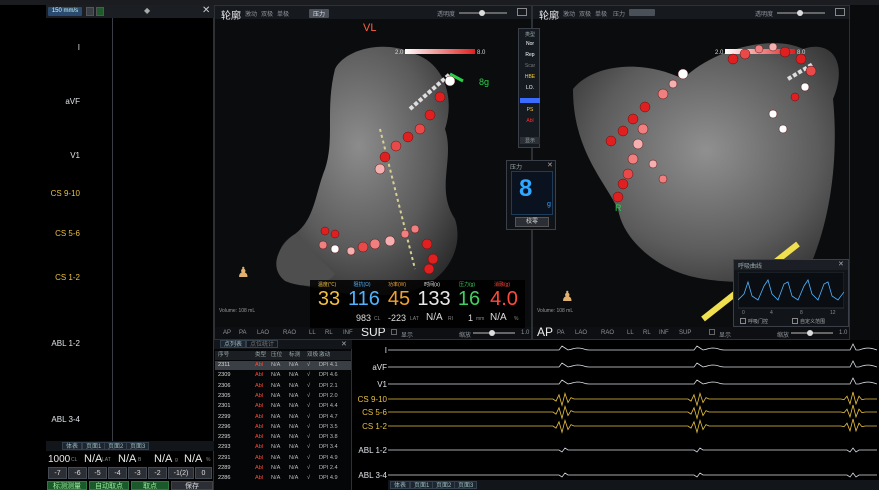 Image resolution: width=879 pixels, height=490 pixels. I want to click on trace-label: CS 9-10, so click(369, 399).